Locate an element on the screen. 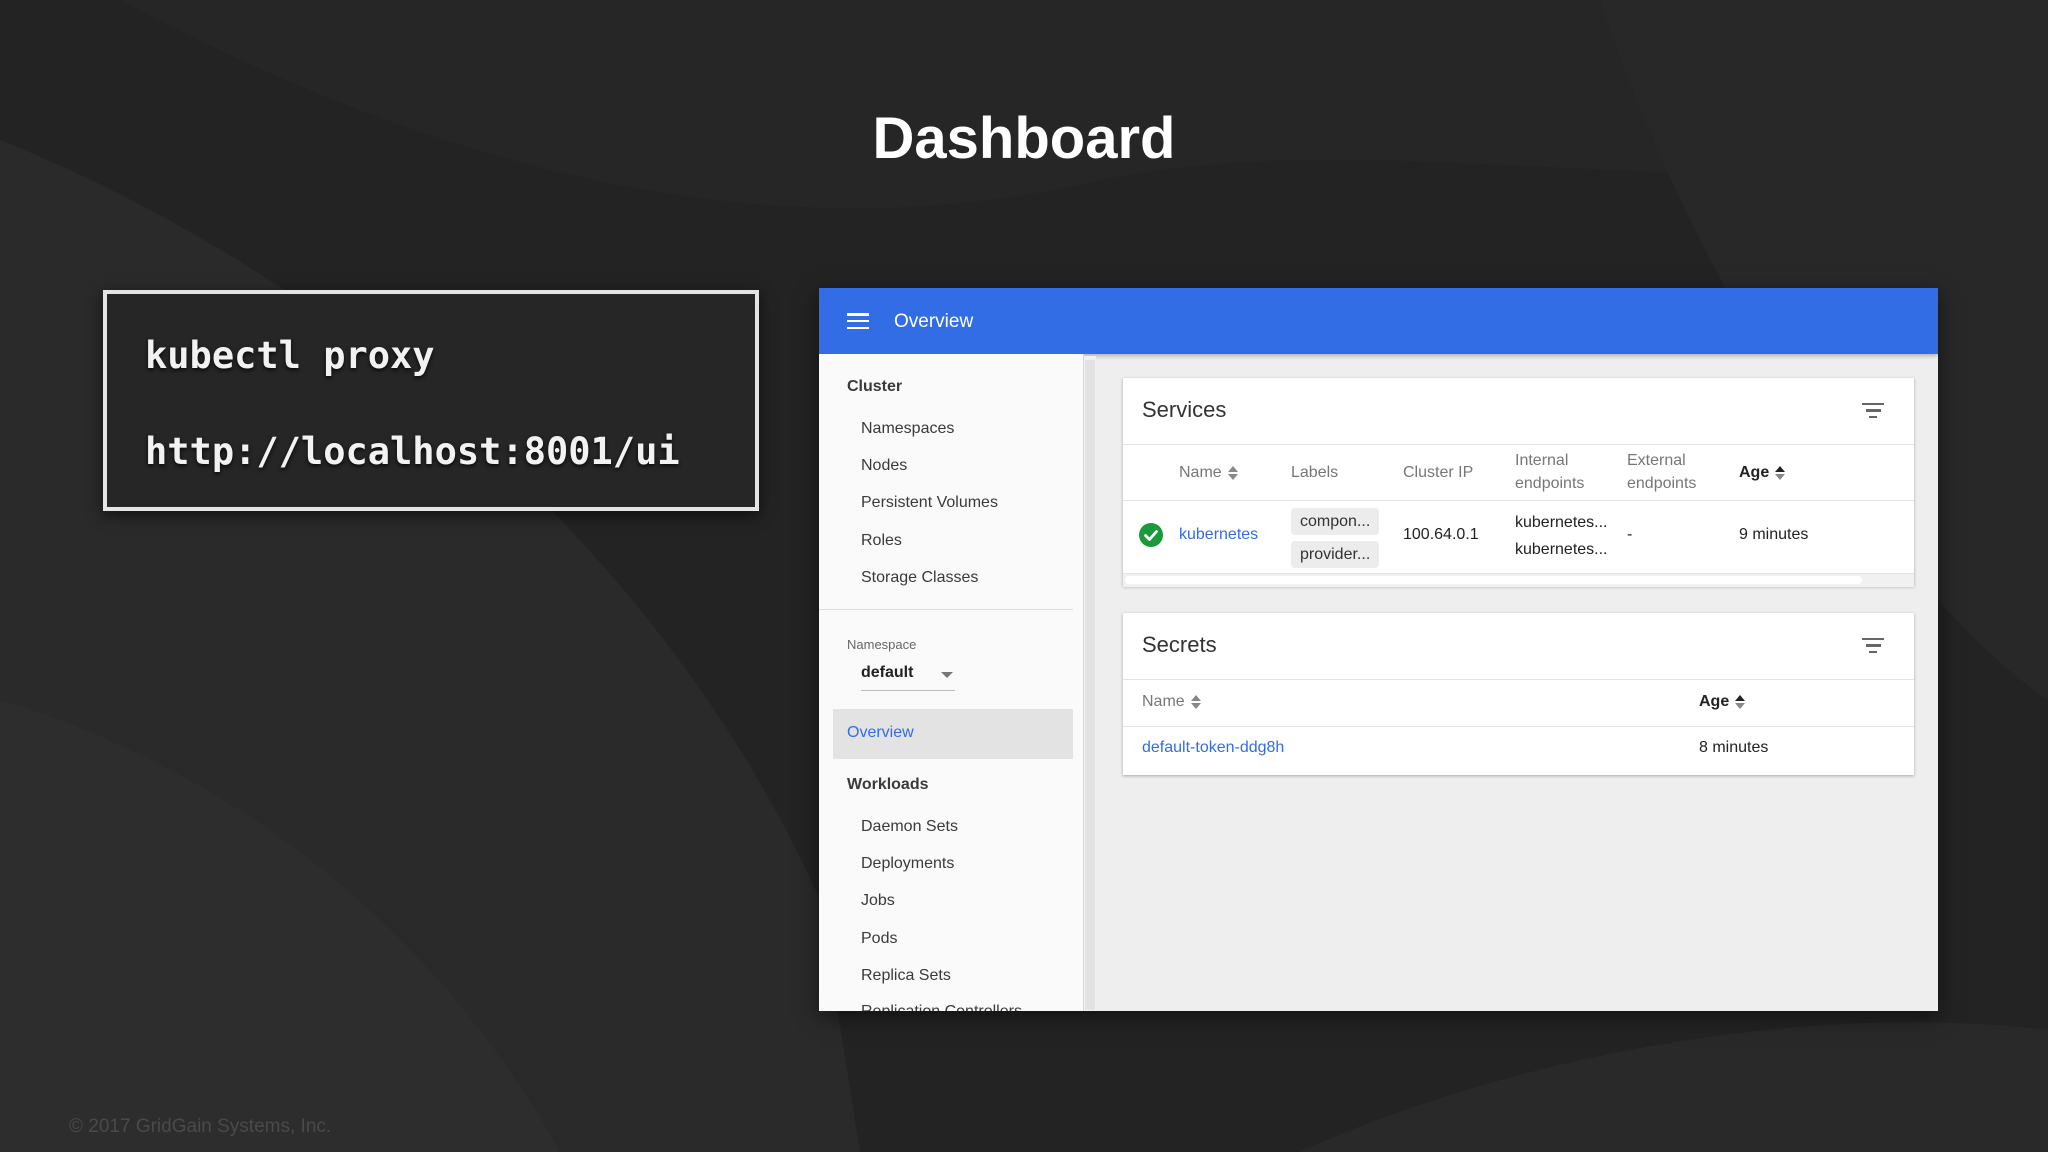 This screenshot has height=1152, width=2048. topbar-title: Overview is located at coordinates (934, 321).